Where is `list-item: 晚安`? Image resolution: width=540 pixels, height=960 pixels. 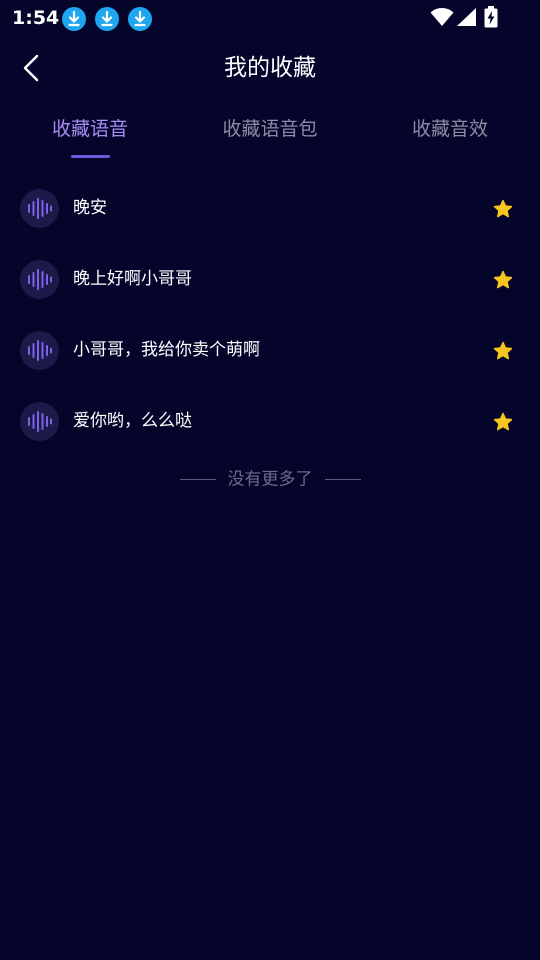
list-item: 晚安 is located at coordinates (270, 208).